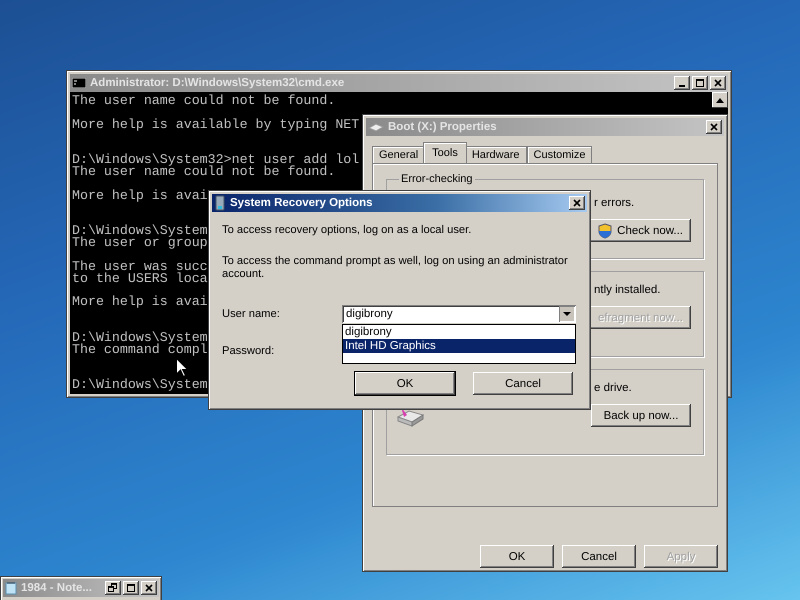 The width and height of the screenshot is (800, 600). Describe the element at coordinates (443, 127) in the screenshot. I see `window-title: Boot (X:) Properties` at that location.